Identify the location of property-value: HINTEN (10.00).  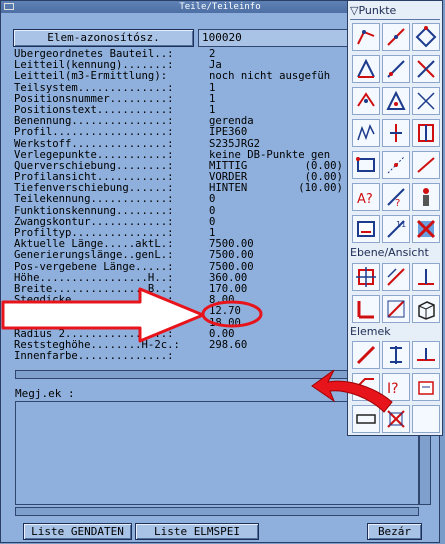
(276, 188).